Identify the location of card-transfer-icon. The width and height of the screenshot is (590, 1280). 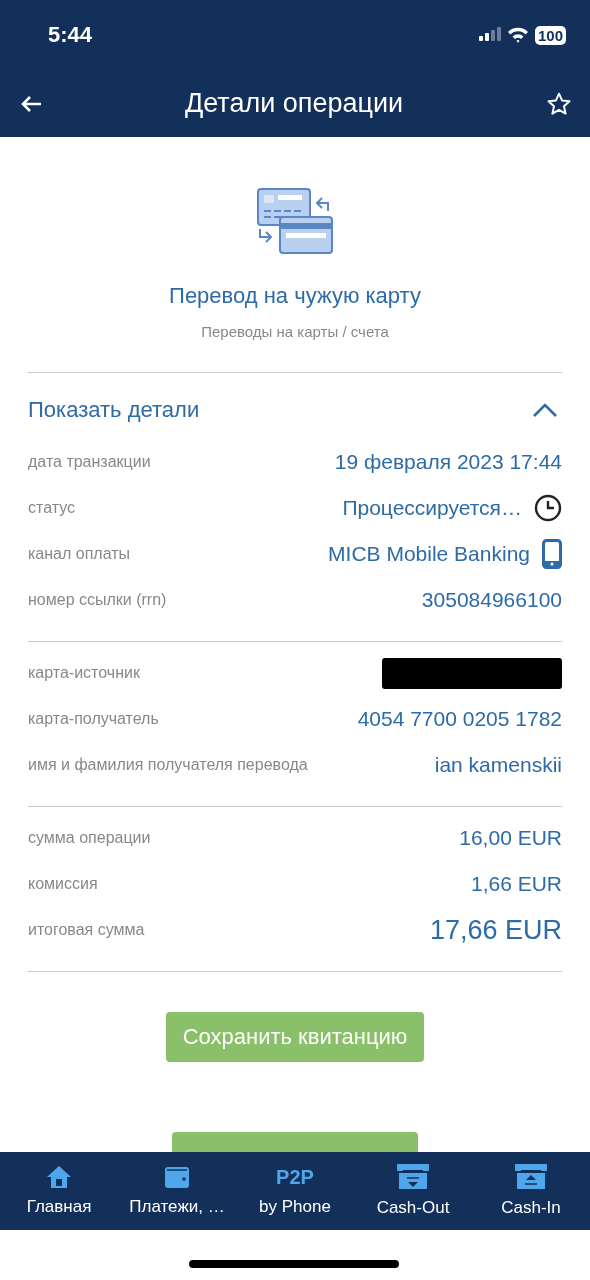
(295, 222).